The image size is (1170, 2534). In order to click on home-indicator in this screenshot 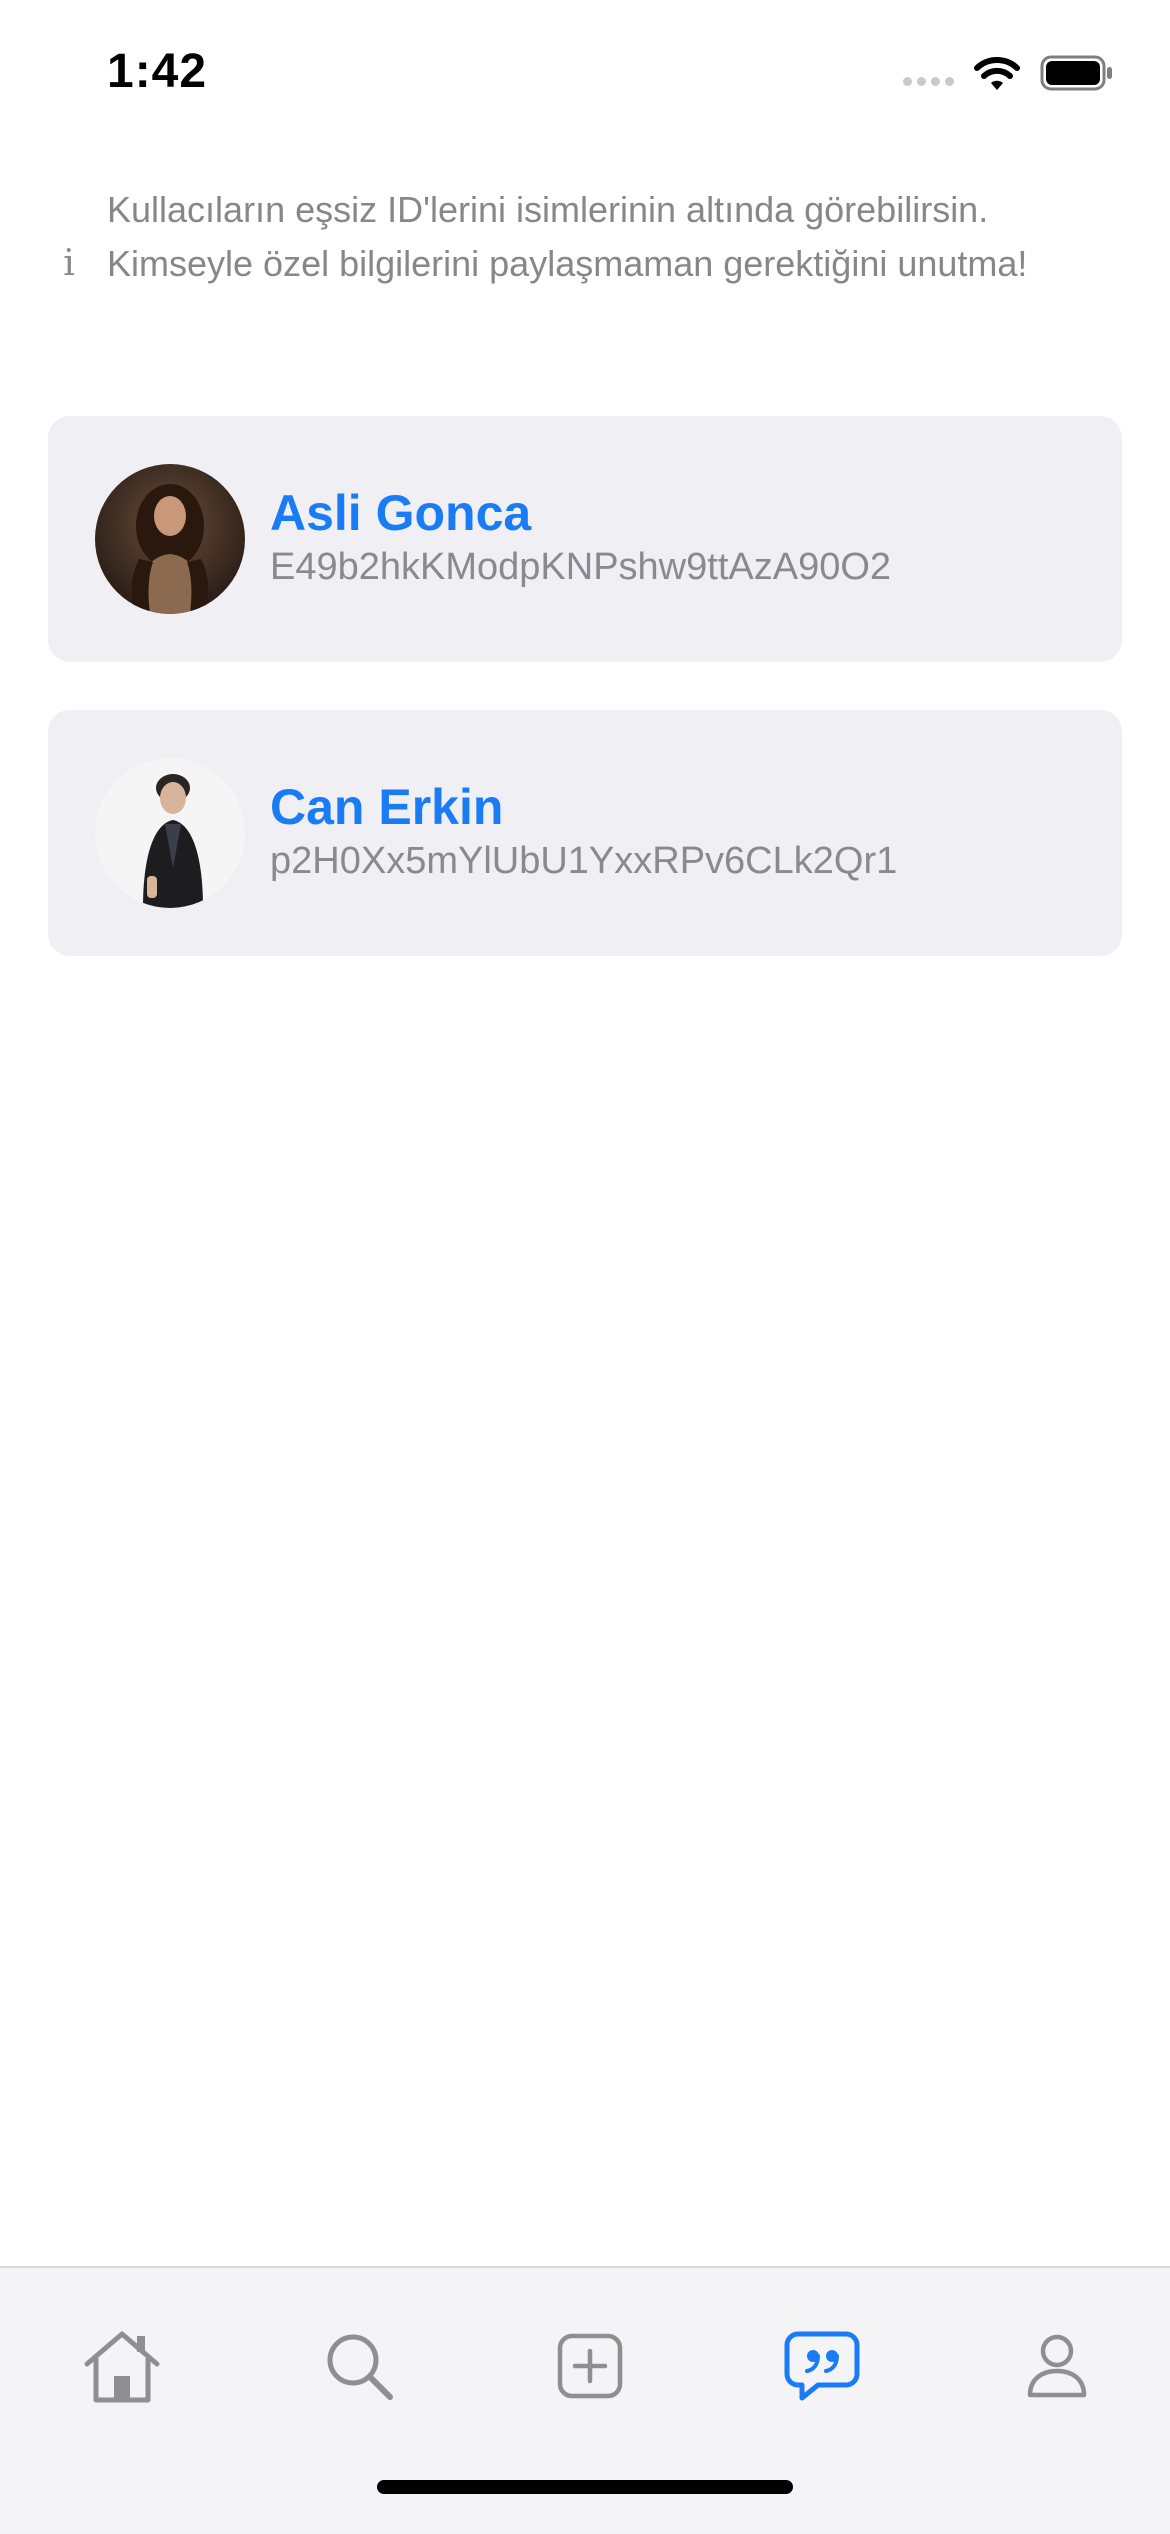, I will do `click(585, 2487)`.